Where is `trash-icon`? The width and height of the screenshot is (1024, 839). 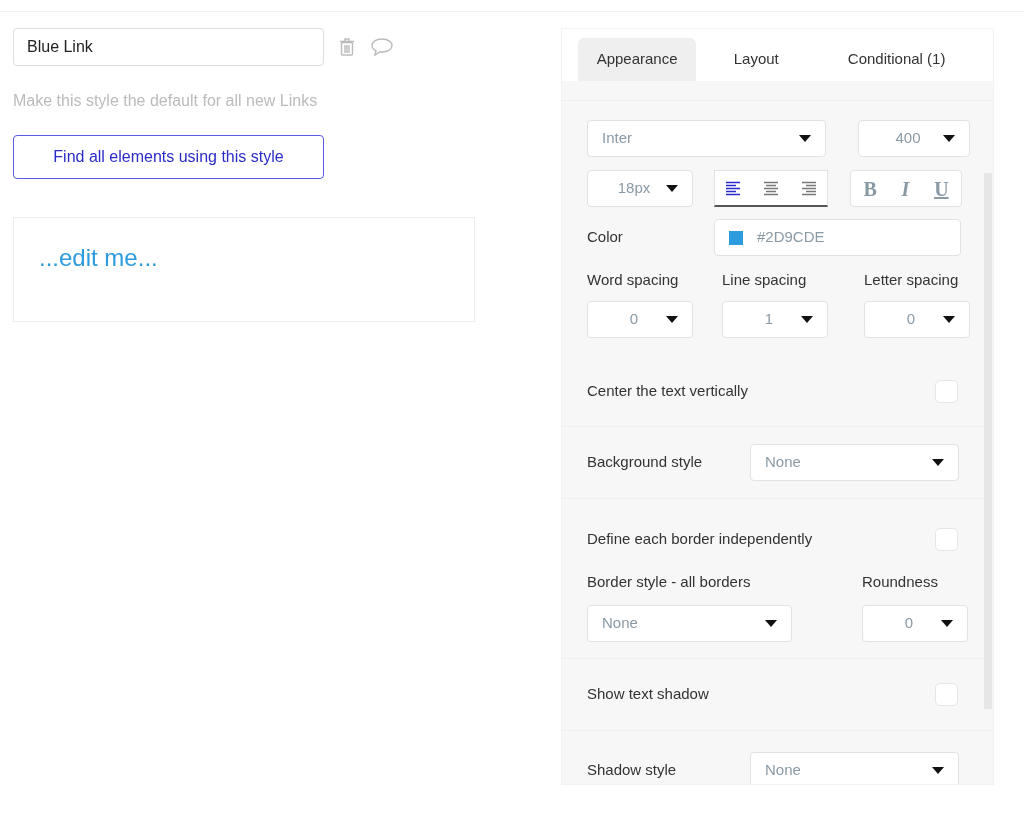 trash-icon is located at coordinates (347, 47).